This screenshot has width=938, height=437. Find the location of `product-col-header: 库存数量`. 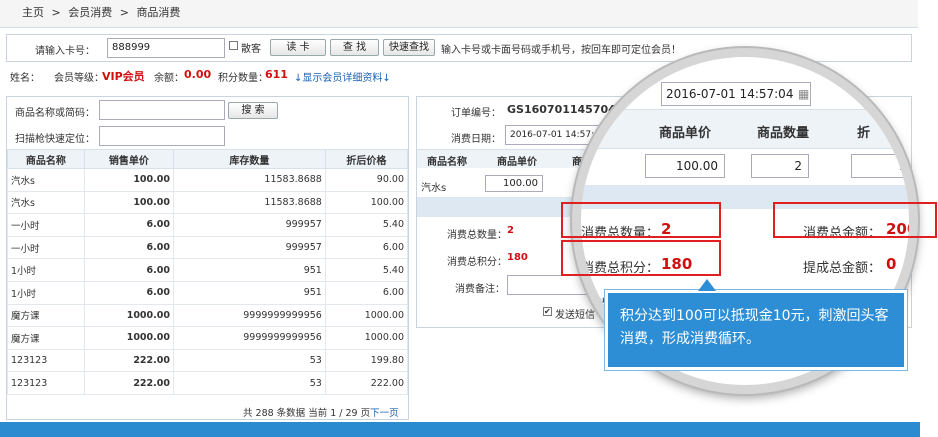

product-col-header: 库存数量 is located at coordinates (249, 159).